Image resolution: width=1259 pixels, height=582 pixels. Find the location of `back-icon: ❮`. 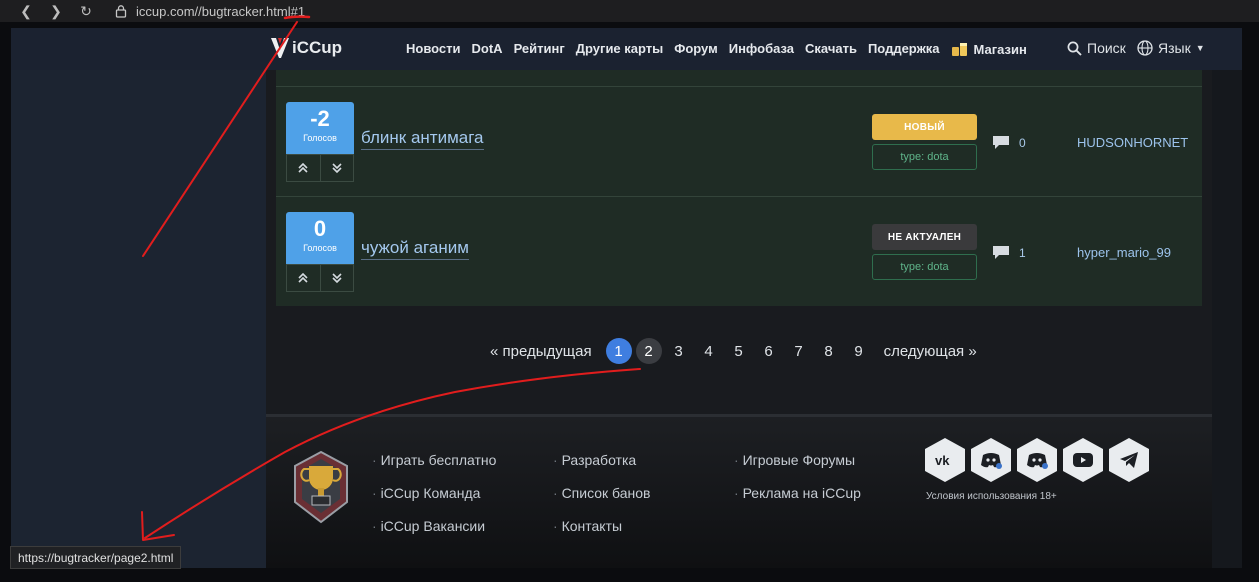

back-icon: ❮ is located at coordinates (26, 11).